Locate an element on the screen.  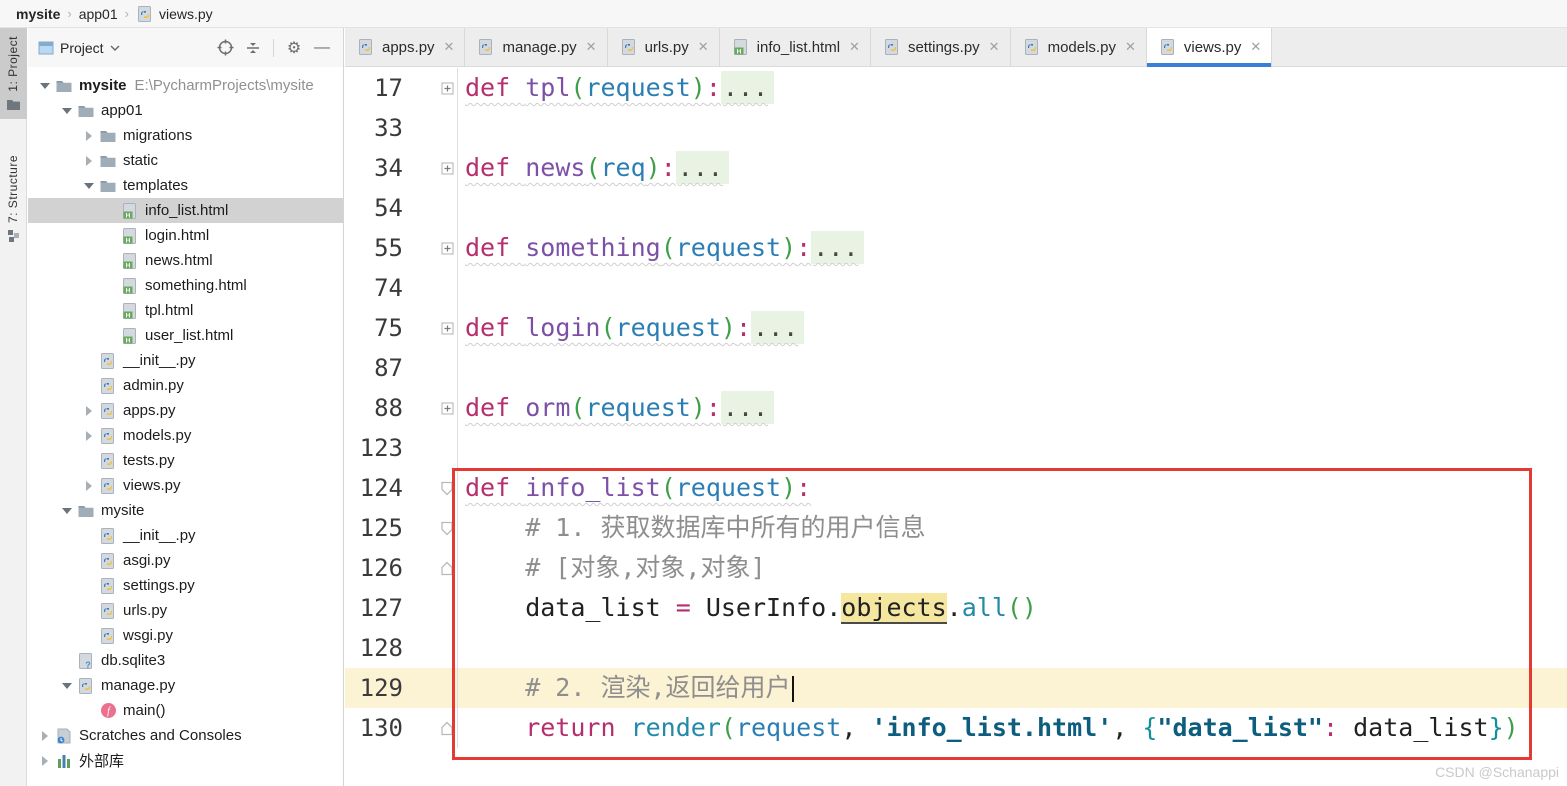
breadcrumb-item-app01: app01 is located at coordinates (98, 14).